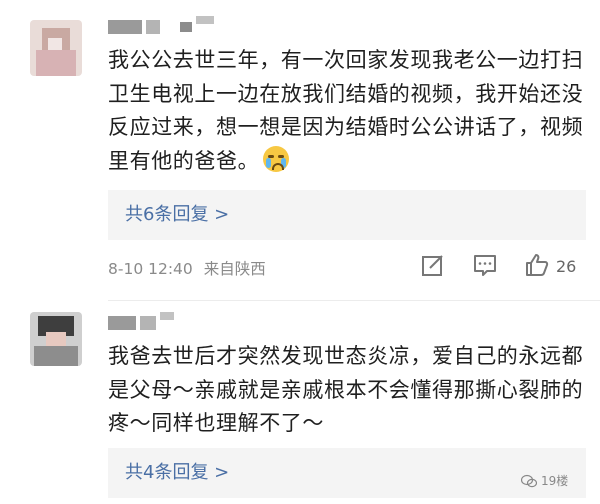  I want to click on wechat-icon, so click(529, 480).